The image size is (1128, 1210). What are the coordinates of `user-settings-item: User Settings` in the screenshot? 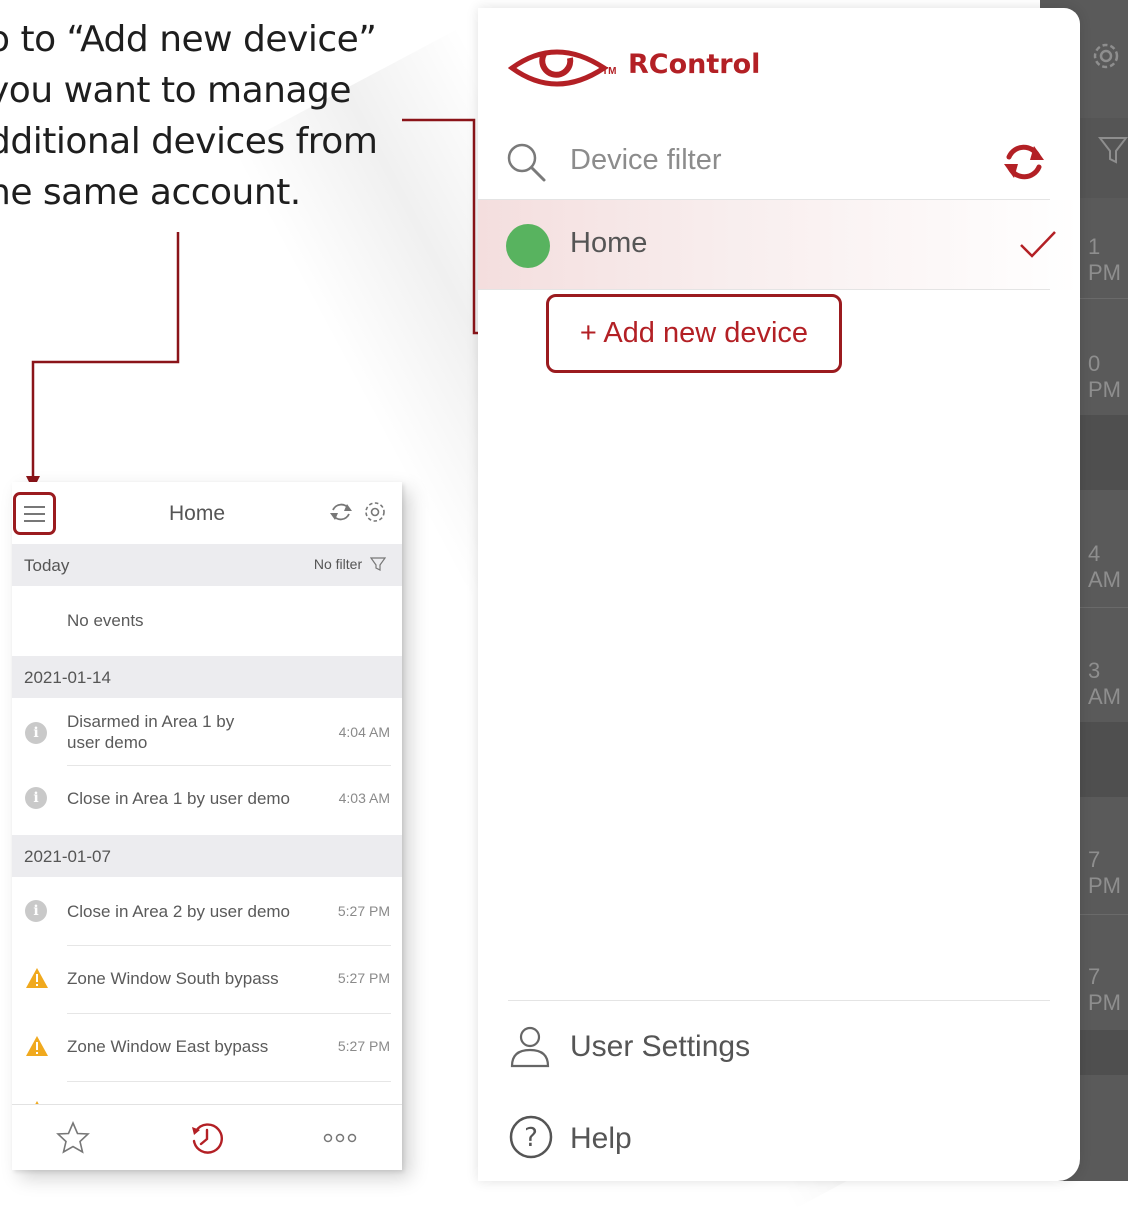 It's located at (629, 1048).